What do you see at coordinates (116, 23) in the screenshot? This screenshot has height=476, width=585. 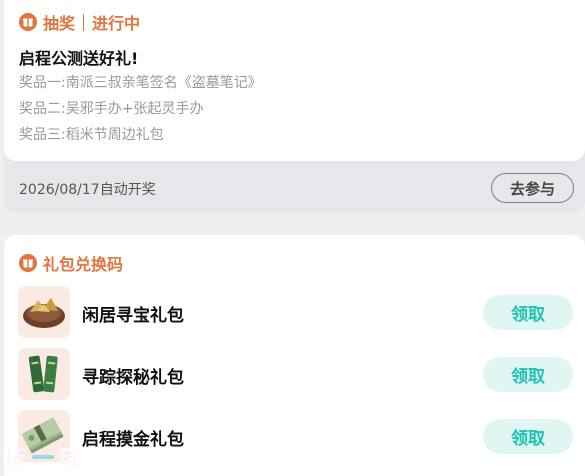 I see `lottery-status: 进行中` at bounding box center [116, 23].